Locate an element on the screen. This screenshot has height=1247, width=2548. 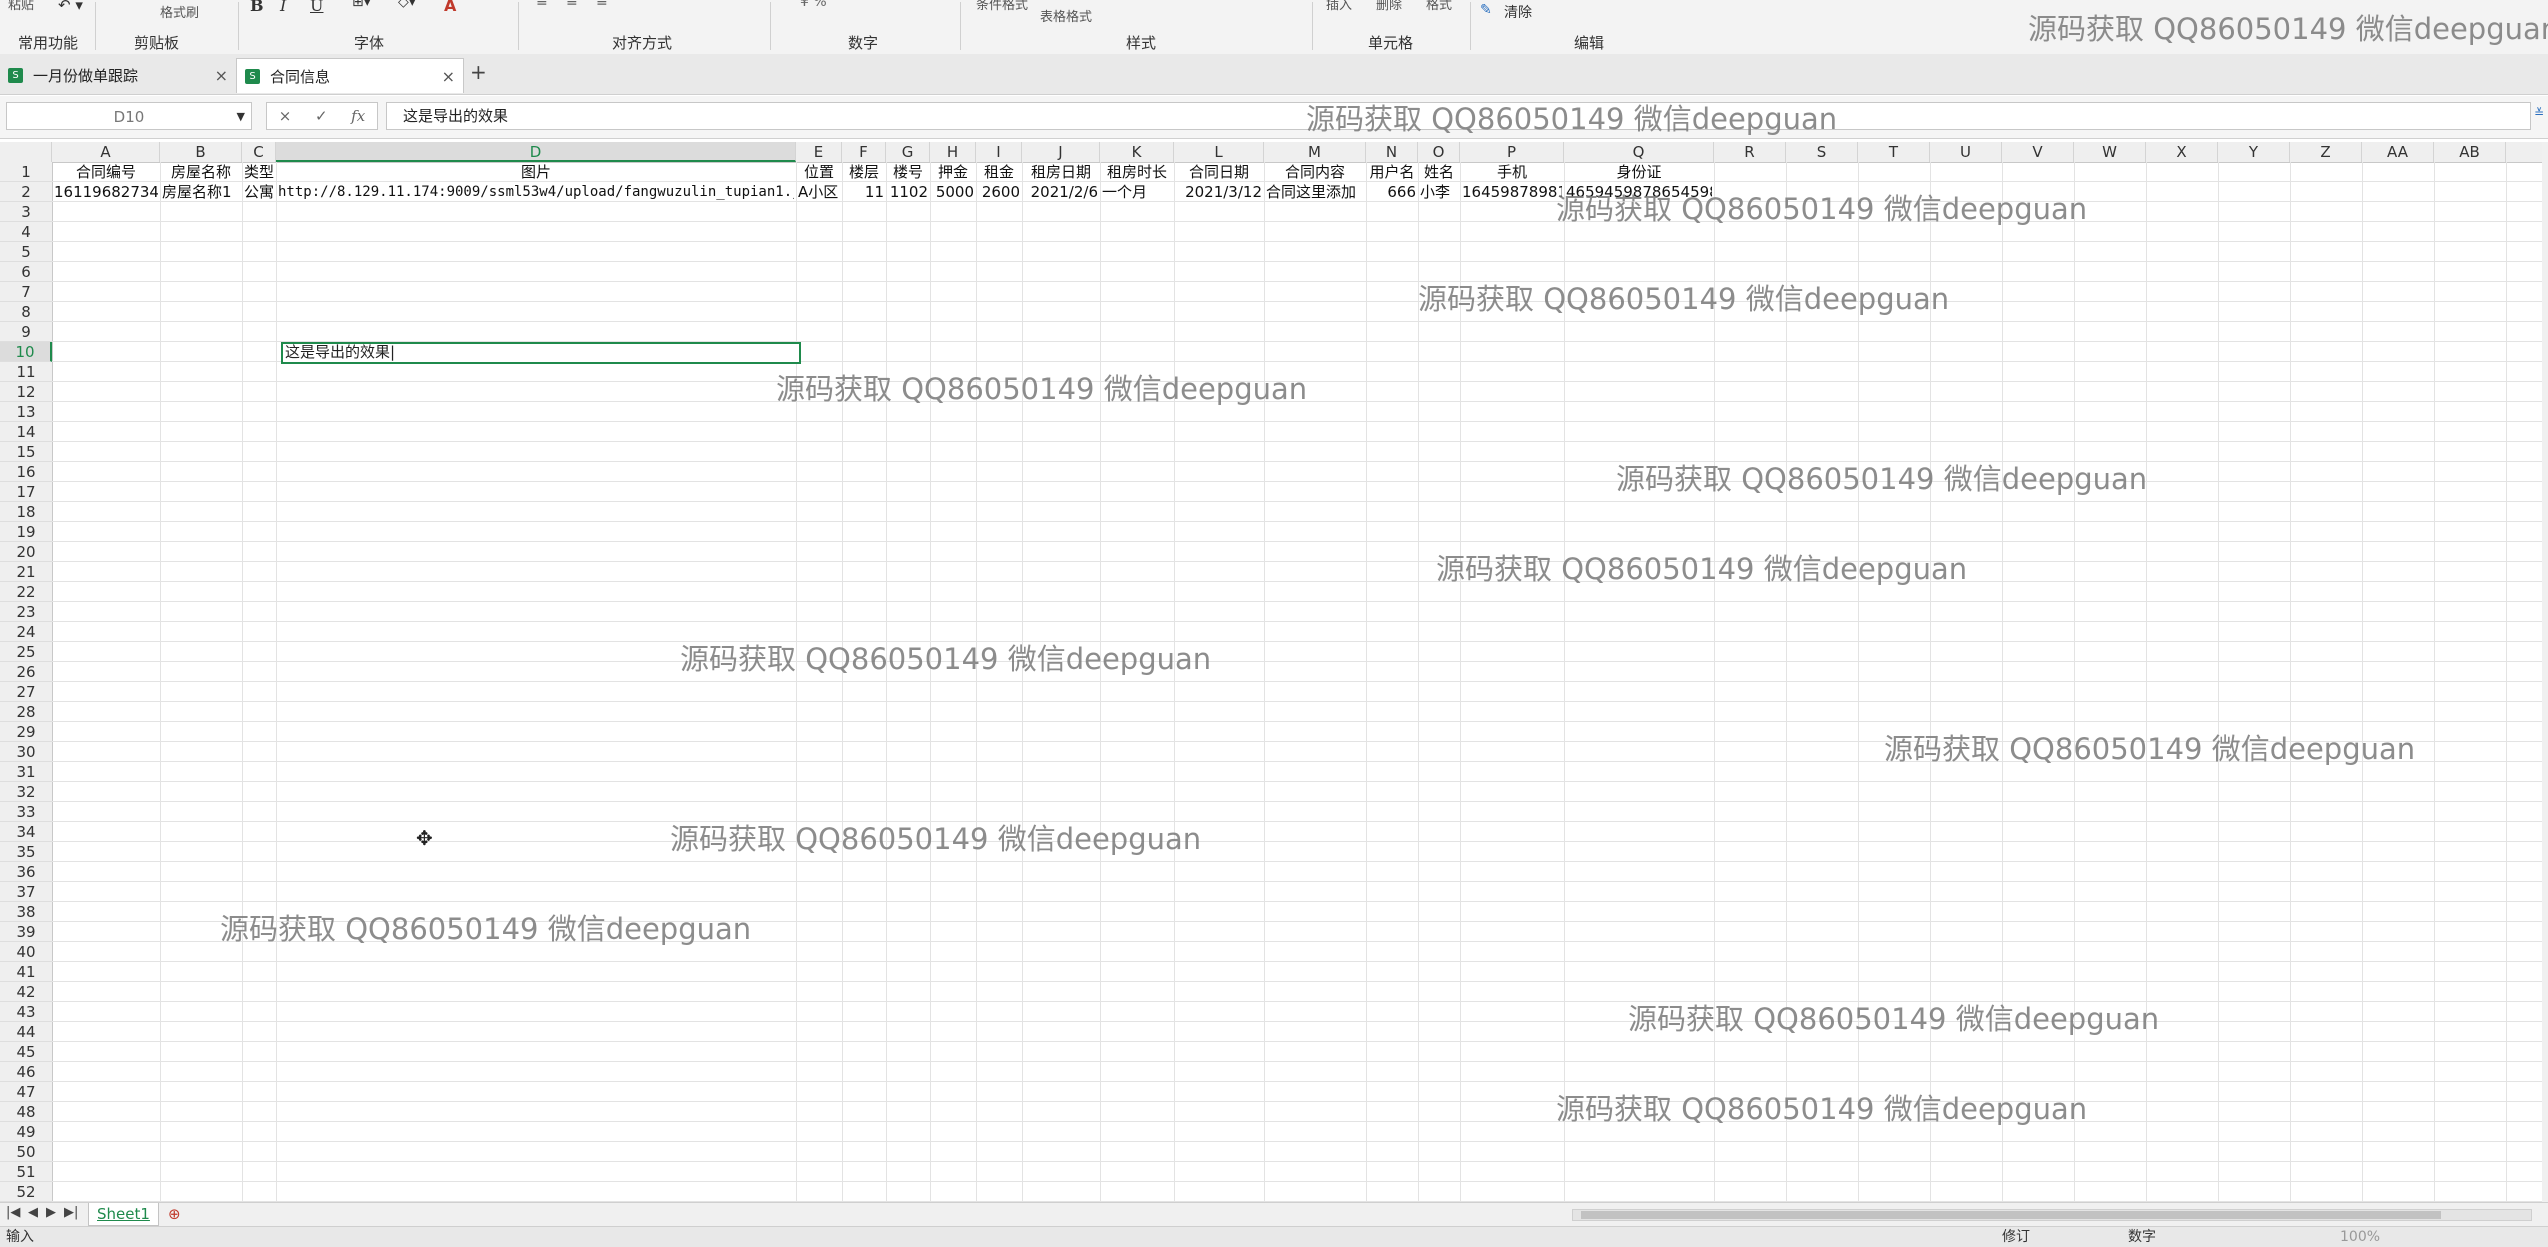
cancel-icon: × is located at coordinates (285, 116).